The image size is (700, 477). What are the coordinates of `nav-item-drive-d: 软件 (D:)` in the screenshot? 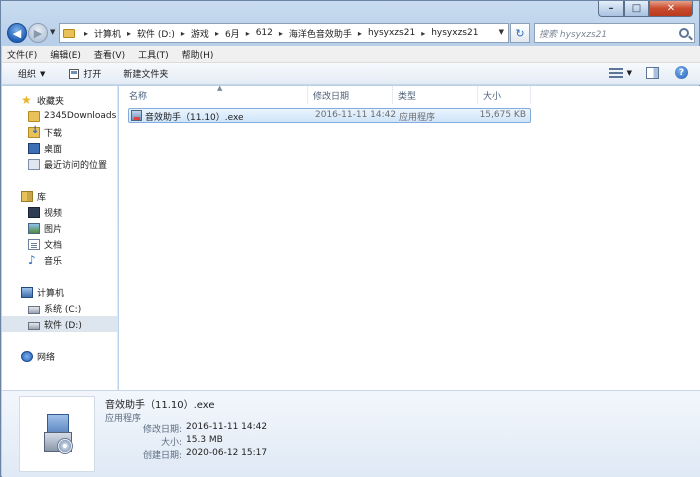 It's located at (60, 324).